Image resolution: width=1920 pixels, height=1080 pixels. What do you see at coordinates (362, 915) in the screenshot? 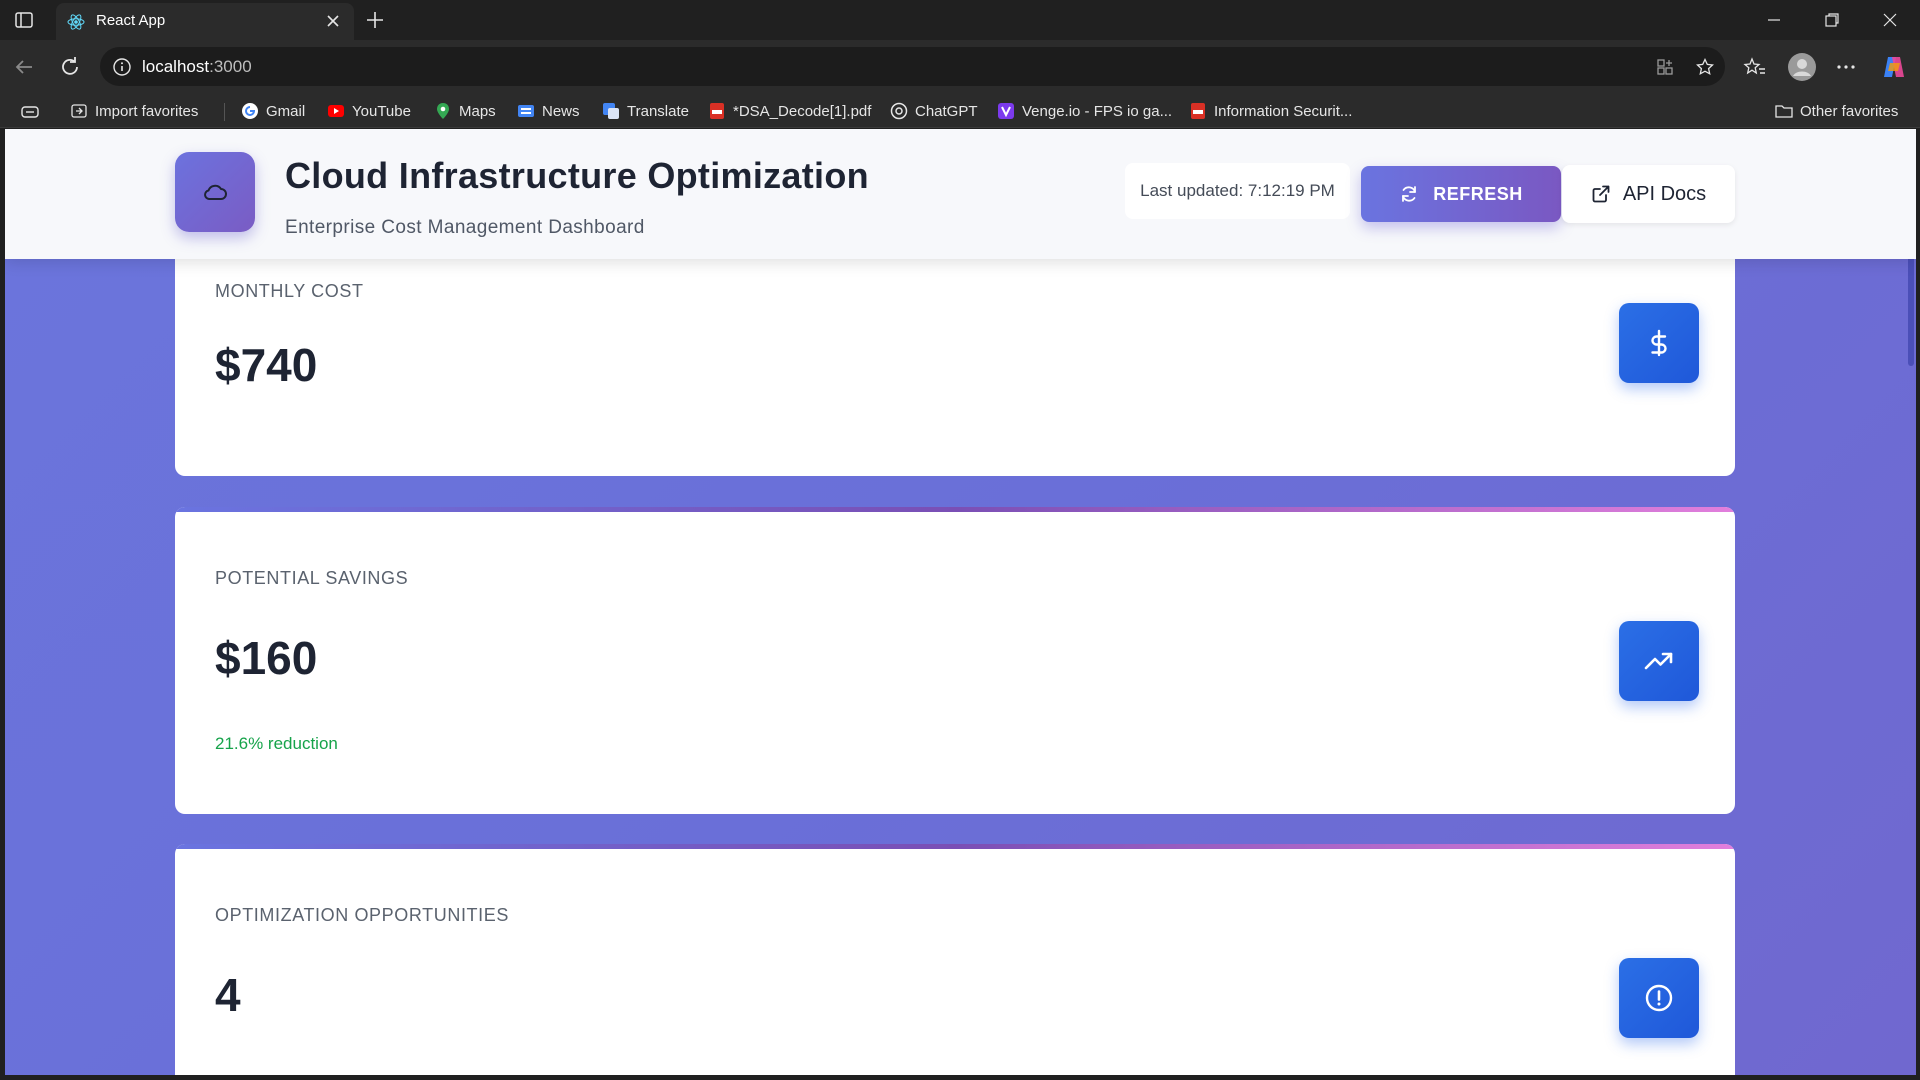
I see `card-label: OPTIMIZATION OPPORTUNITIES` at bounding box center [362, 915].